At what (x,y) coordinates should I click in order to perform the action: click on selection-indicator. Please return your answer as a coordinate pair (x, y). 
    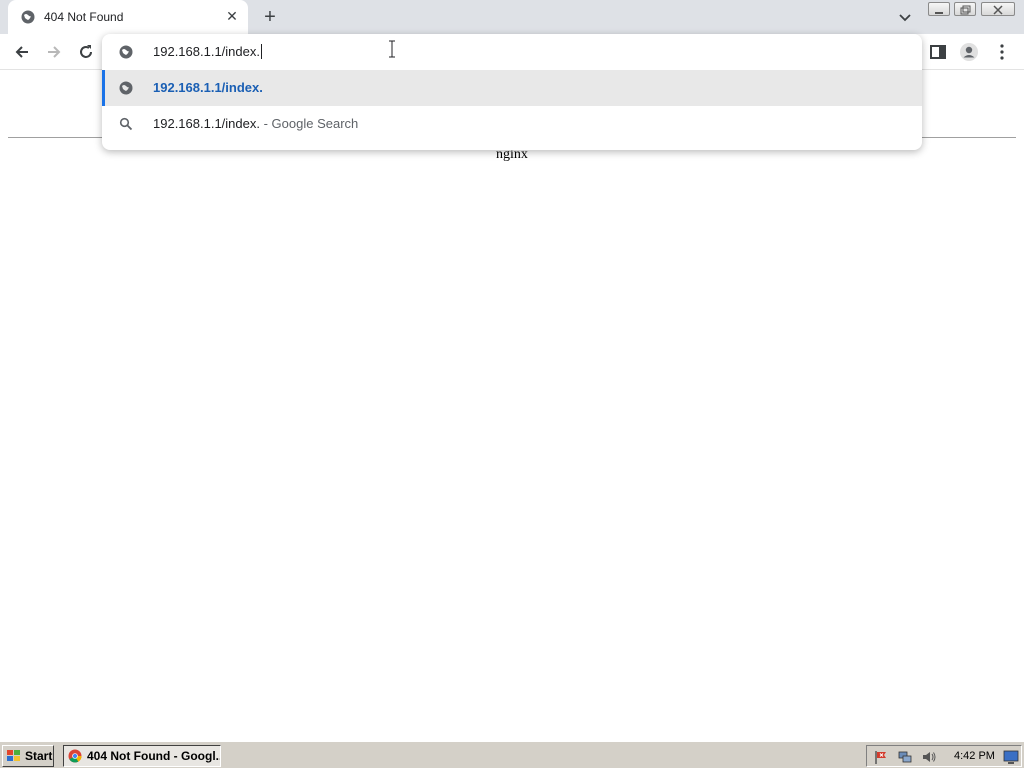
    Looking at the image, I should click on (103, 88).